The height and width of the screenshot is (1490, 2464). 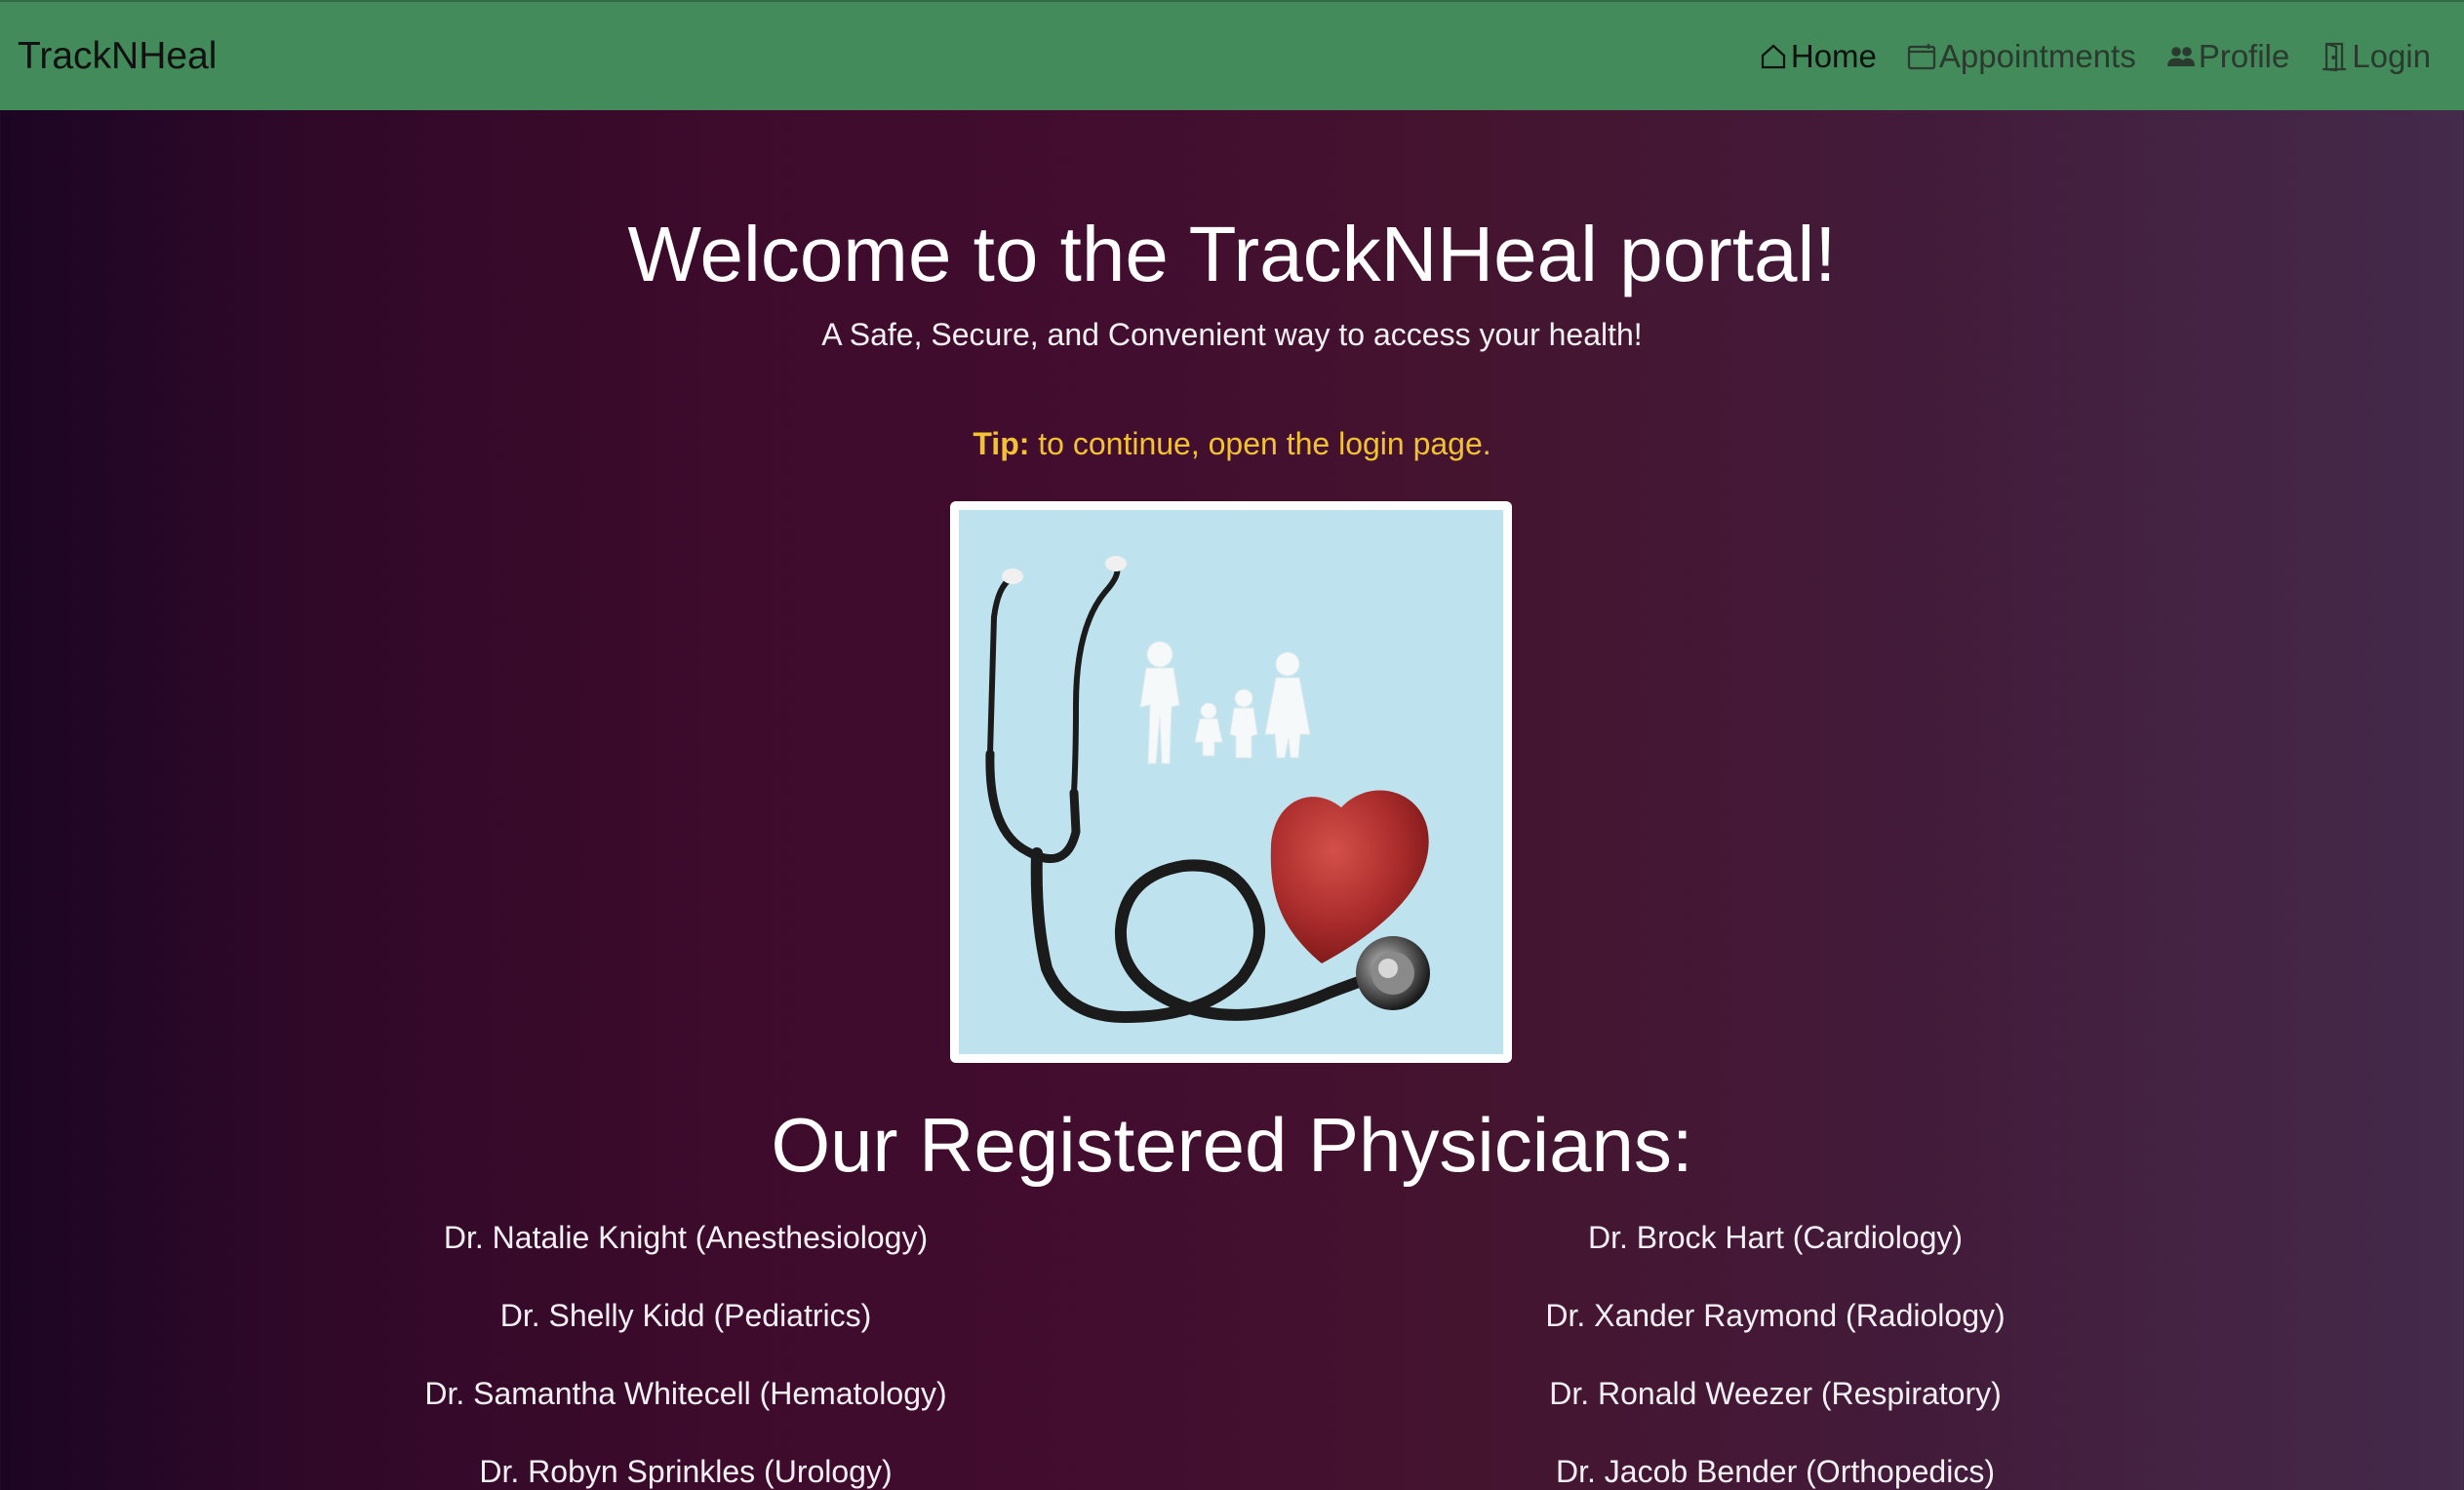 I want to click on hero-image, so click(x=1231, y=782).